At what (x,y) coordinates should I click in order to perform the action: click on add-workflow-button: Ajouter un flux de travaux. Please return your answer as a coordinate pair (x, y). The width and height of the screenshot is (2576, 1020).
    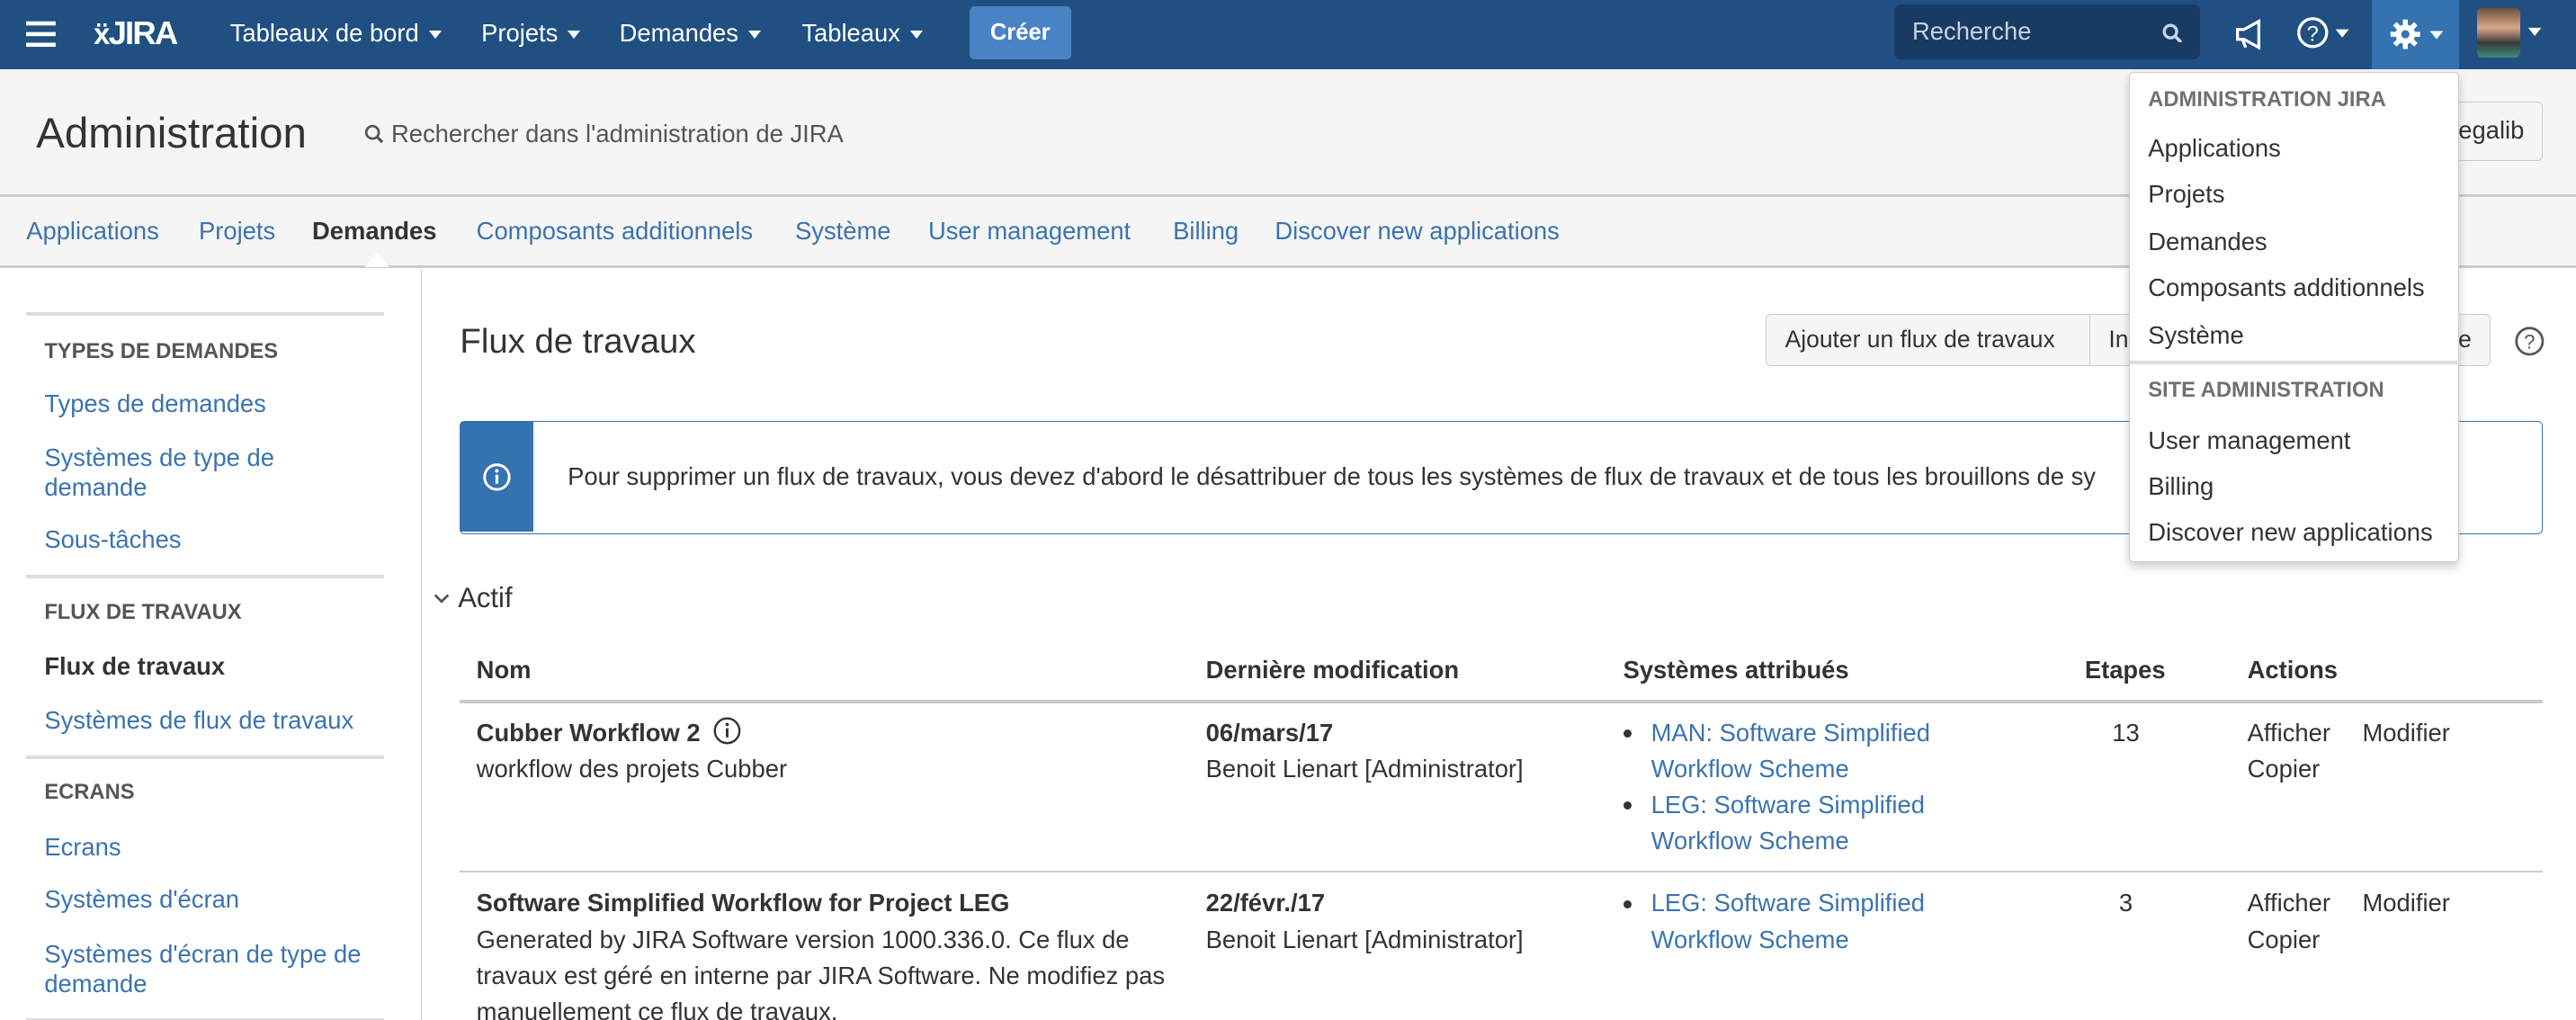
    Looking at the image, I should click on (1929, 340).